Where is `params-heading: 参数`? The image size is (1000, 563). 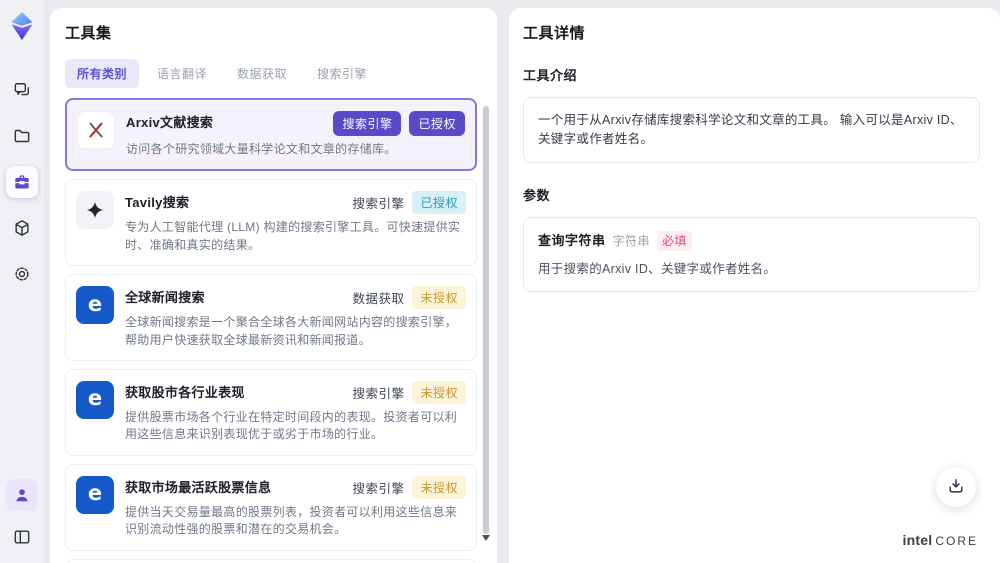 params-heading: 参数 is located at coordinates (537, 195).